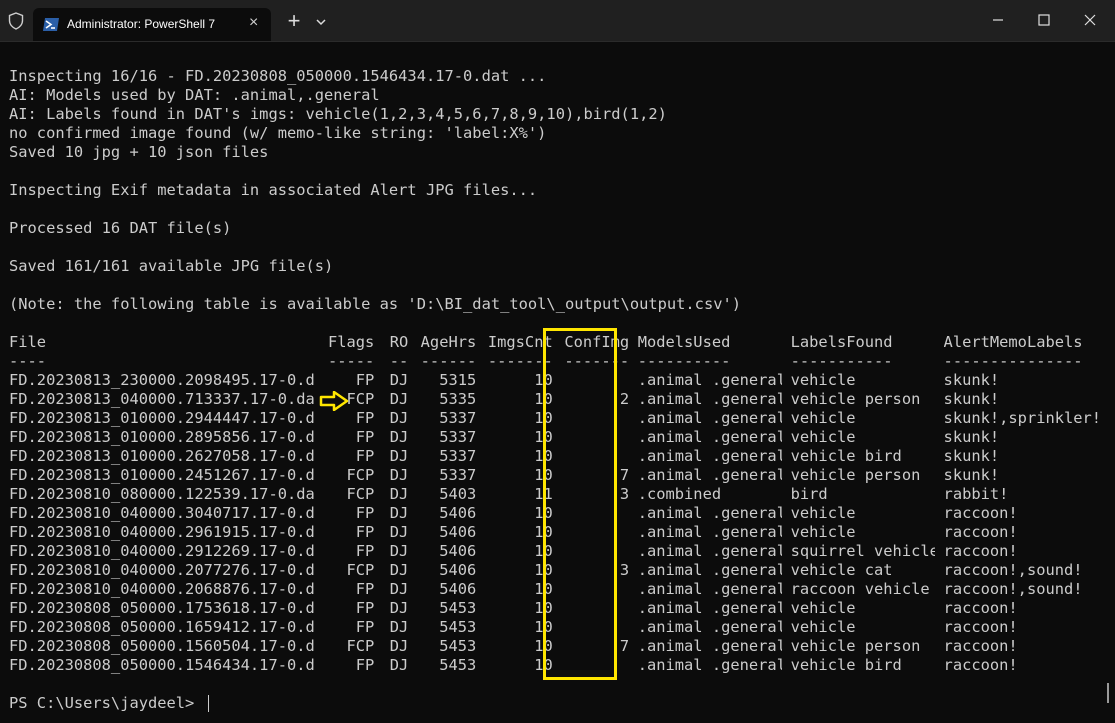  Describe the element at coordinates (162, 608) in the screenshot. I see `cell-file: FD.20230808_050000.1753618.17-0.dat` at that location.